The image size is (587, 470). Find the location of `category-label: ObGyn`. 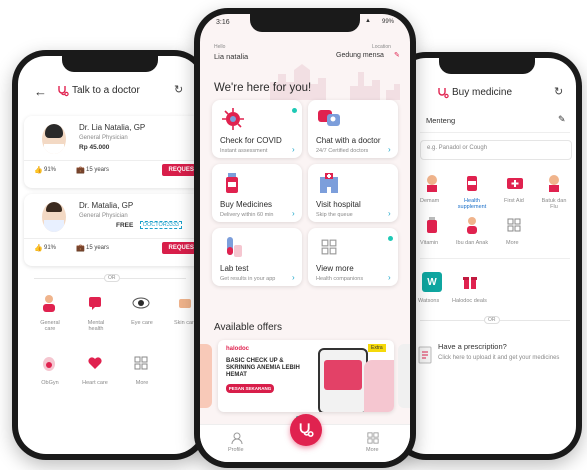

category-label: ObGyn is located at coordinates (50, 383).